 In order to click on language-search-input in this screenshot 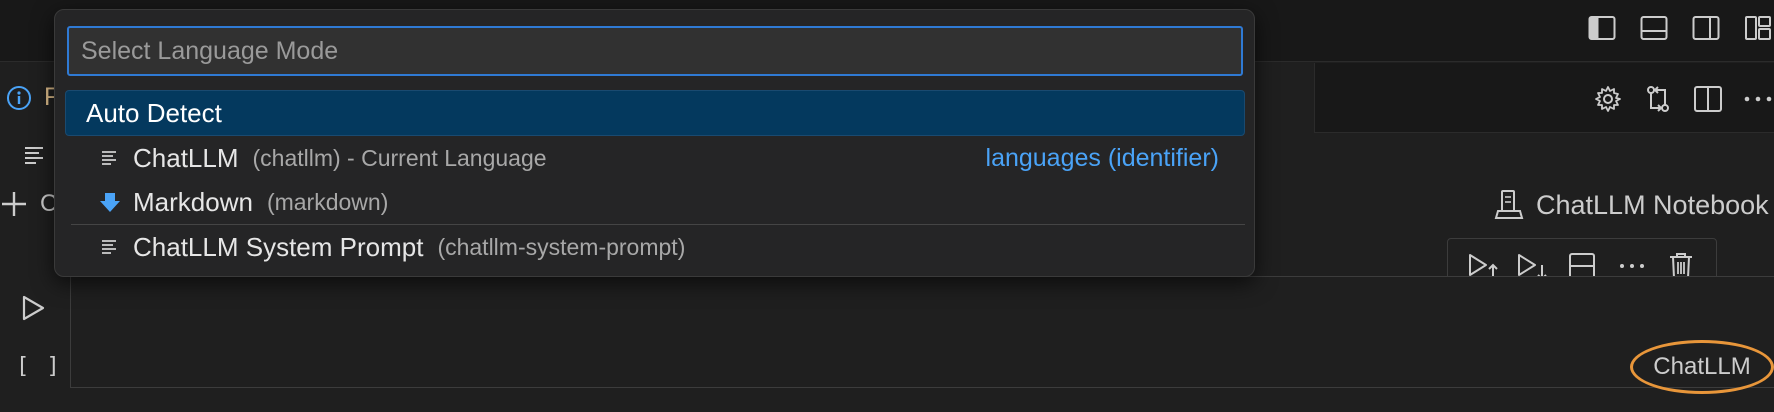, I will do `click(655, 51)`.